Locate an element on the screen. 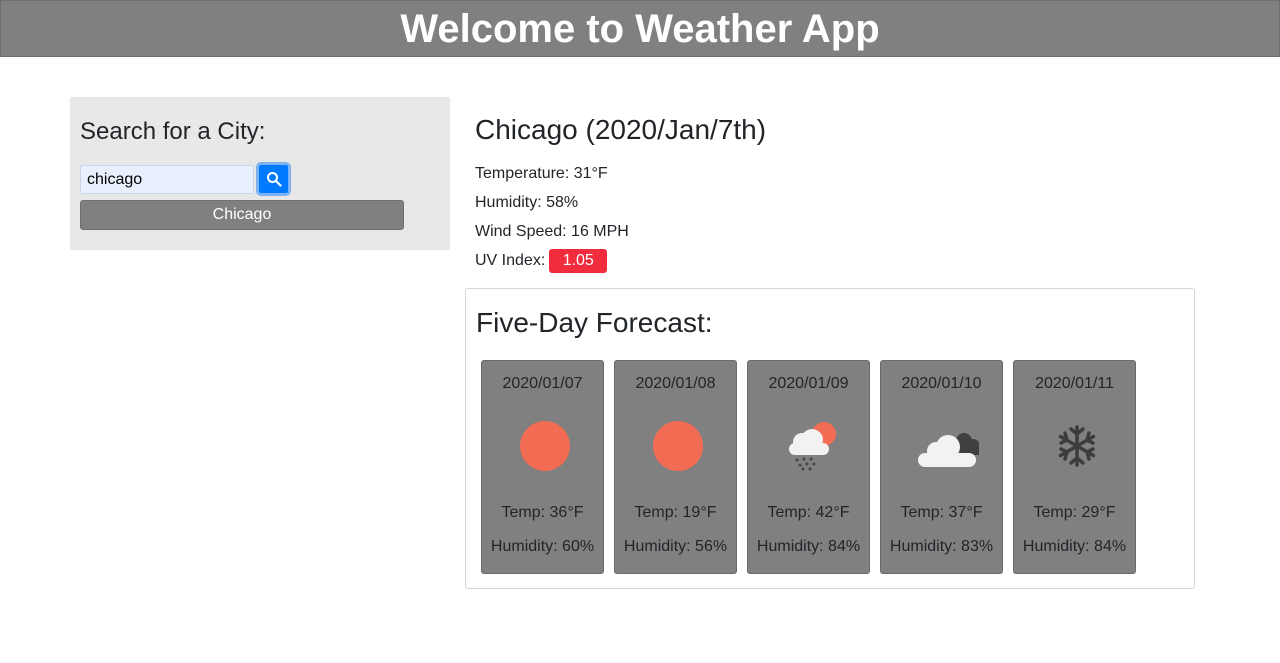 This screenshot has width=1280, height=663. forecast-temp: Temp: 19°F is located at coordinates (675, 512).